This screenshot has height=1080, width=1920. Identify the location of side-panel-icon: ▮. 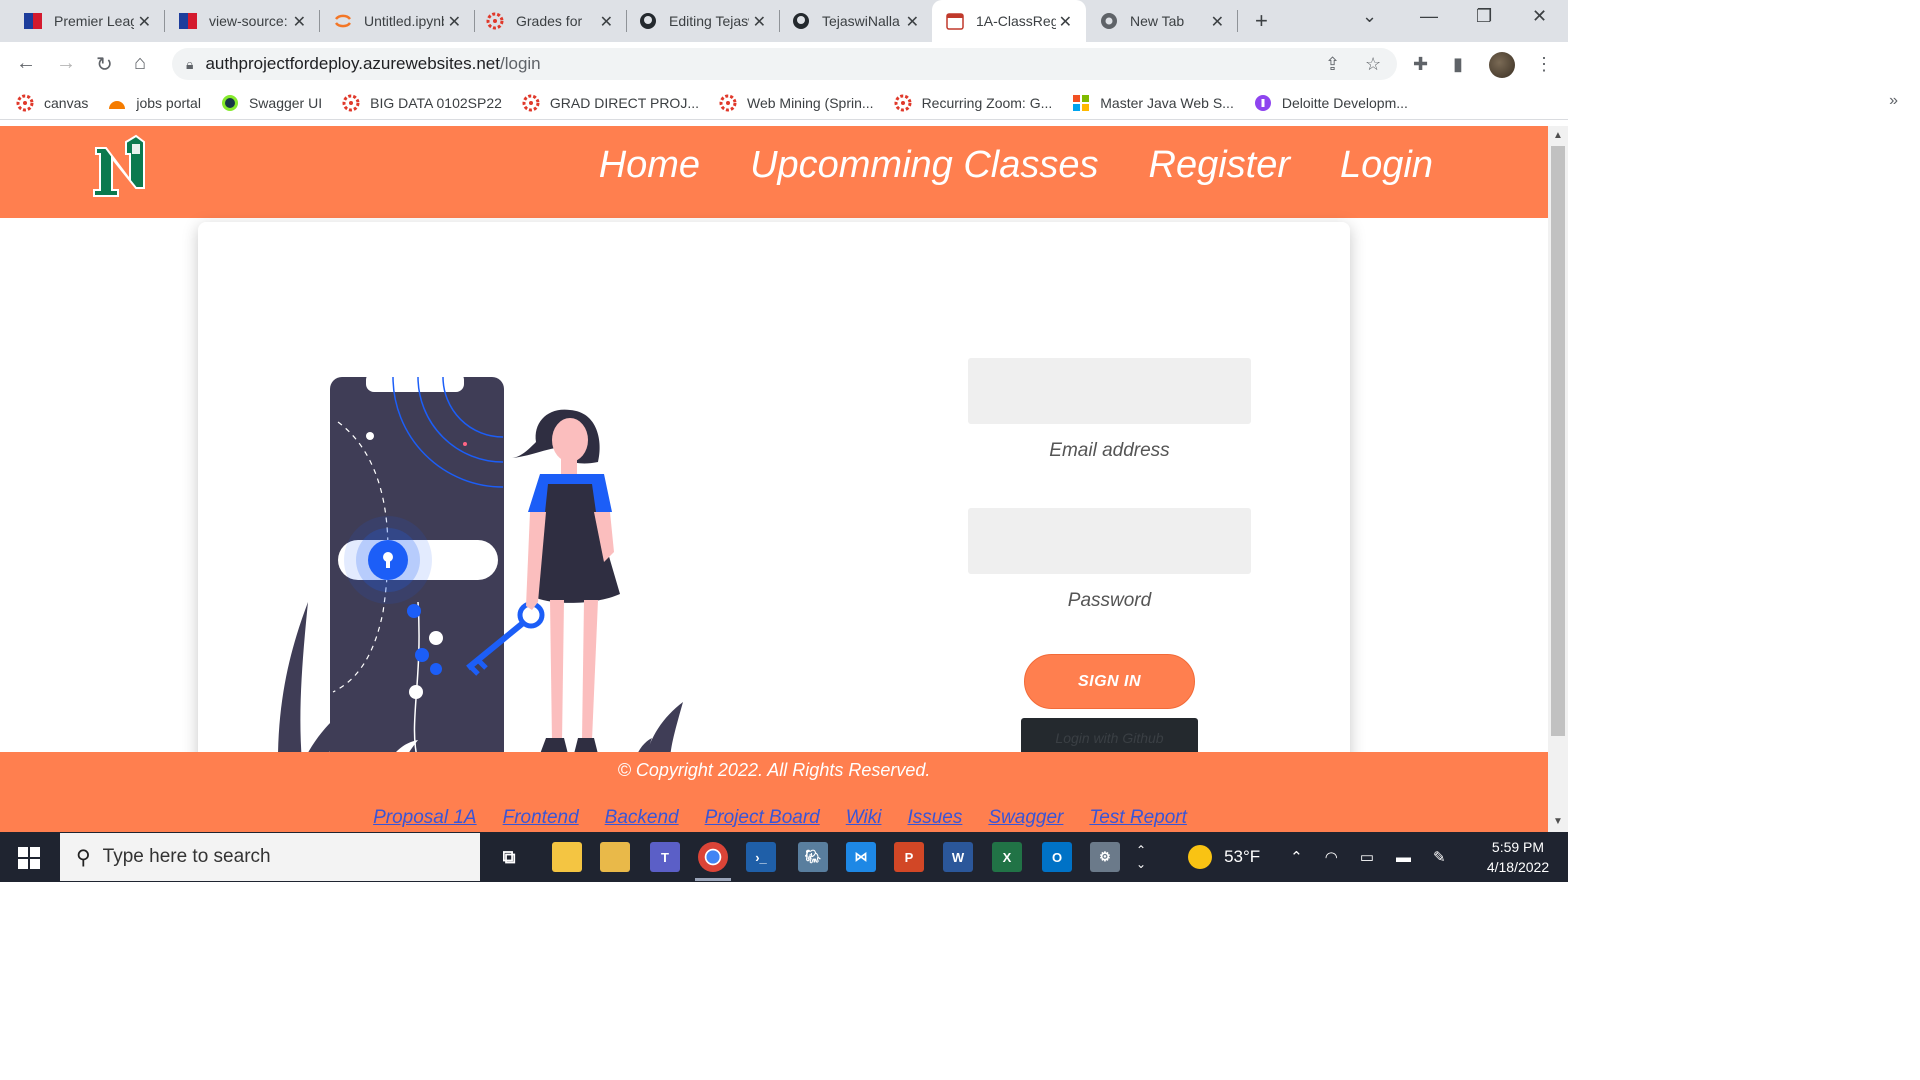
(1458, 64).